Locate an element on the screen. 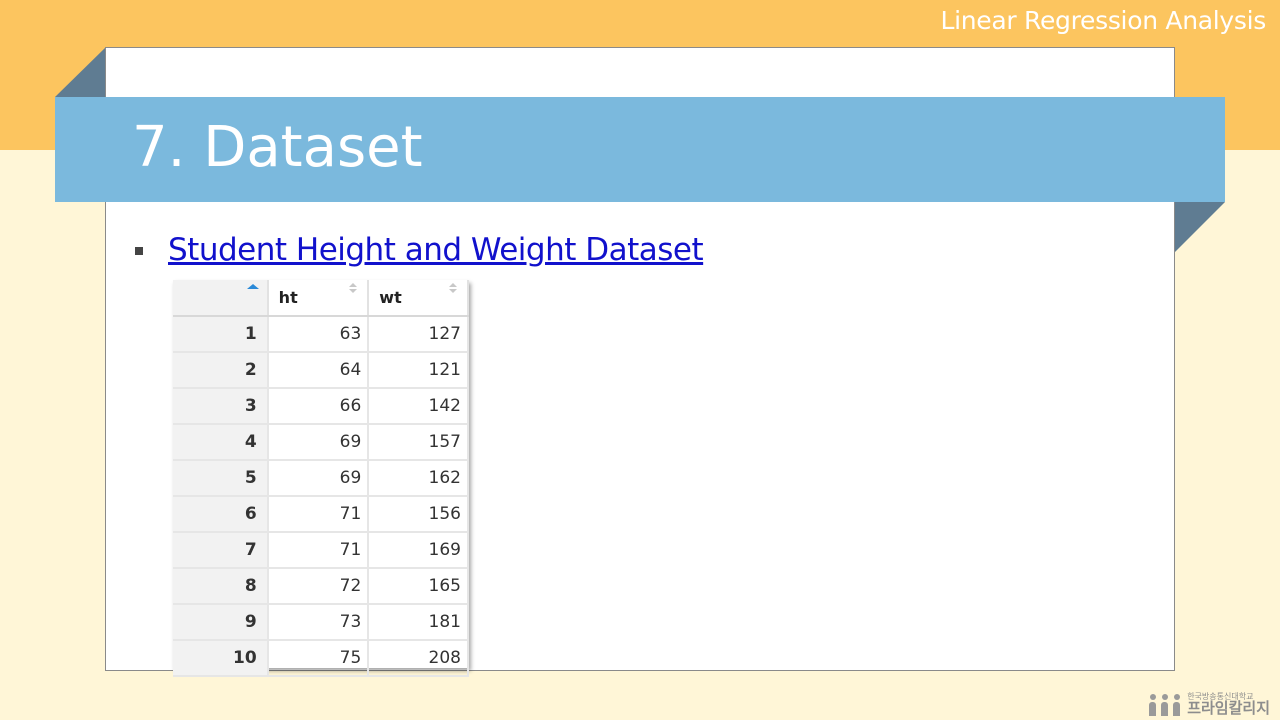 Image resolution: width=1280 pixels, height=720 pixels. card-fold-left is located at coordinates (80, 72).